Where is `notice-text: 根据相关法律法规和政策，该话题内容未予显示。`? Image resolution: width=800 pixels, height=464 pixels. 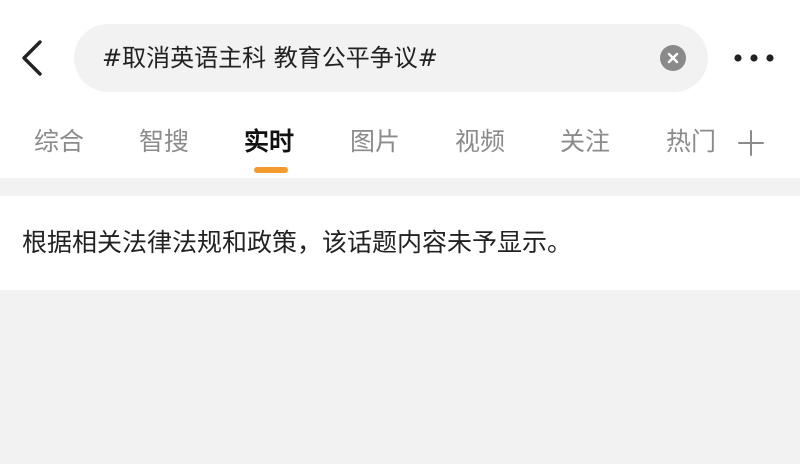 notice-text: 根据相关法律法规和政策，该话题内容未予显示。 is located at coordinates (297, 242).